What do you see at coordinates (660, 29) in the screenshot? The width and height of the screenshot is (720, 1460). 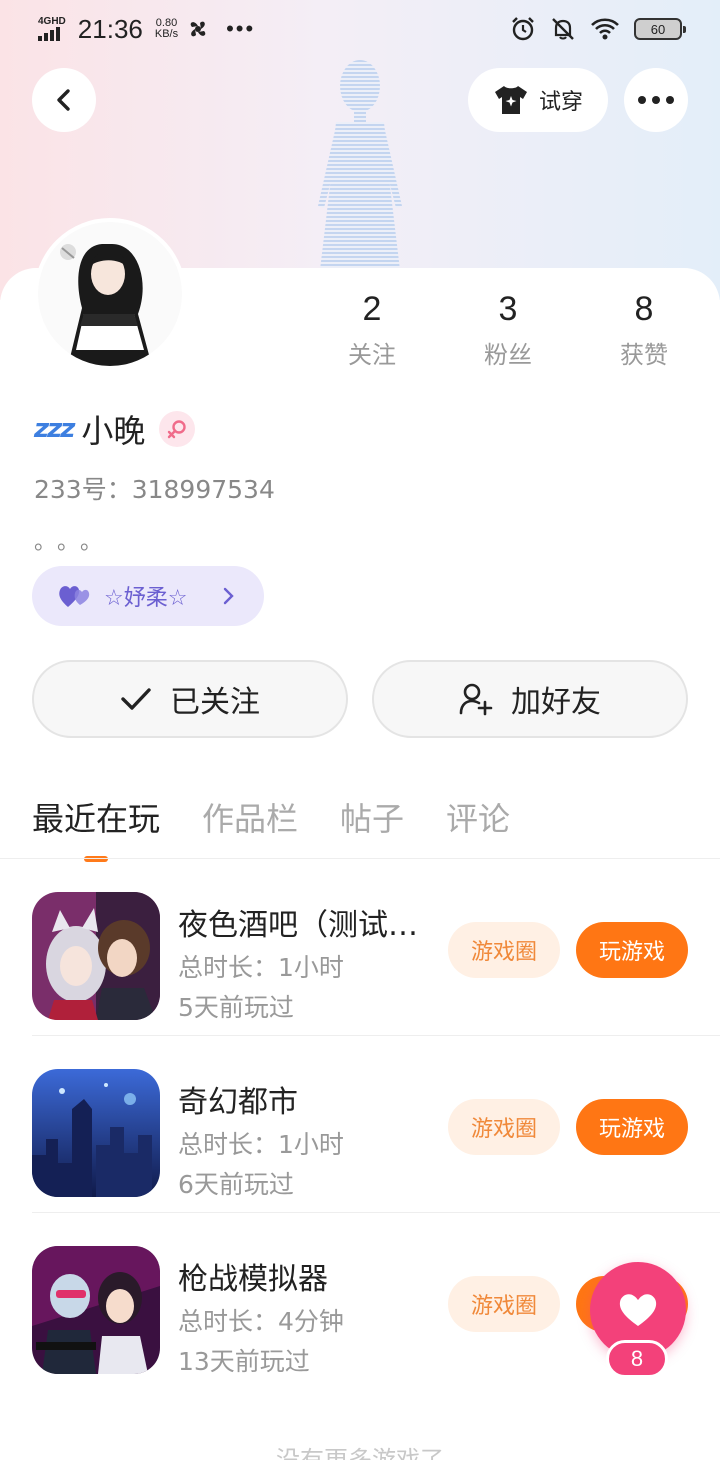 I see `battery-icon: 60` at bounding box center [660, 29].